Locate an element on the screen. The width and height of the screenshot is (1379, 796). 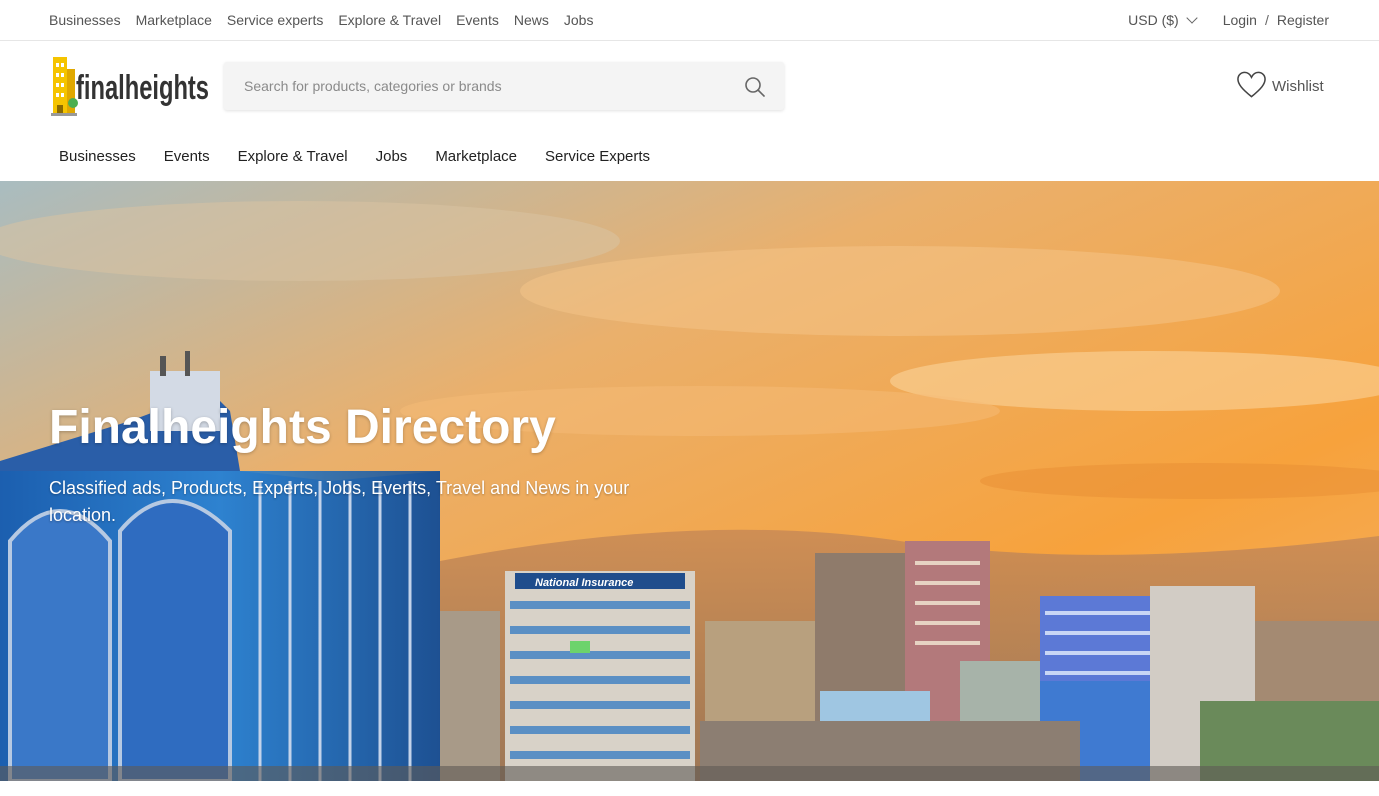
top-nav-news: News is located at coordinates (531, 20).